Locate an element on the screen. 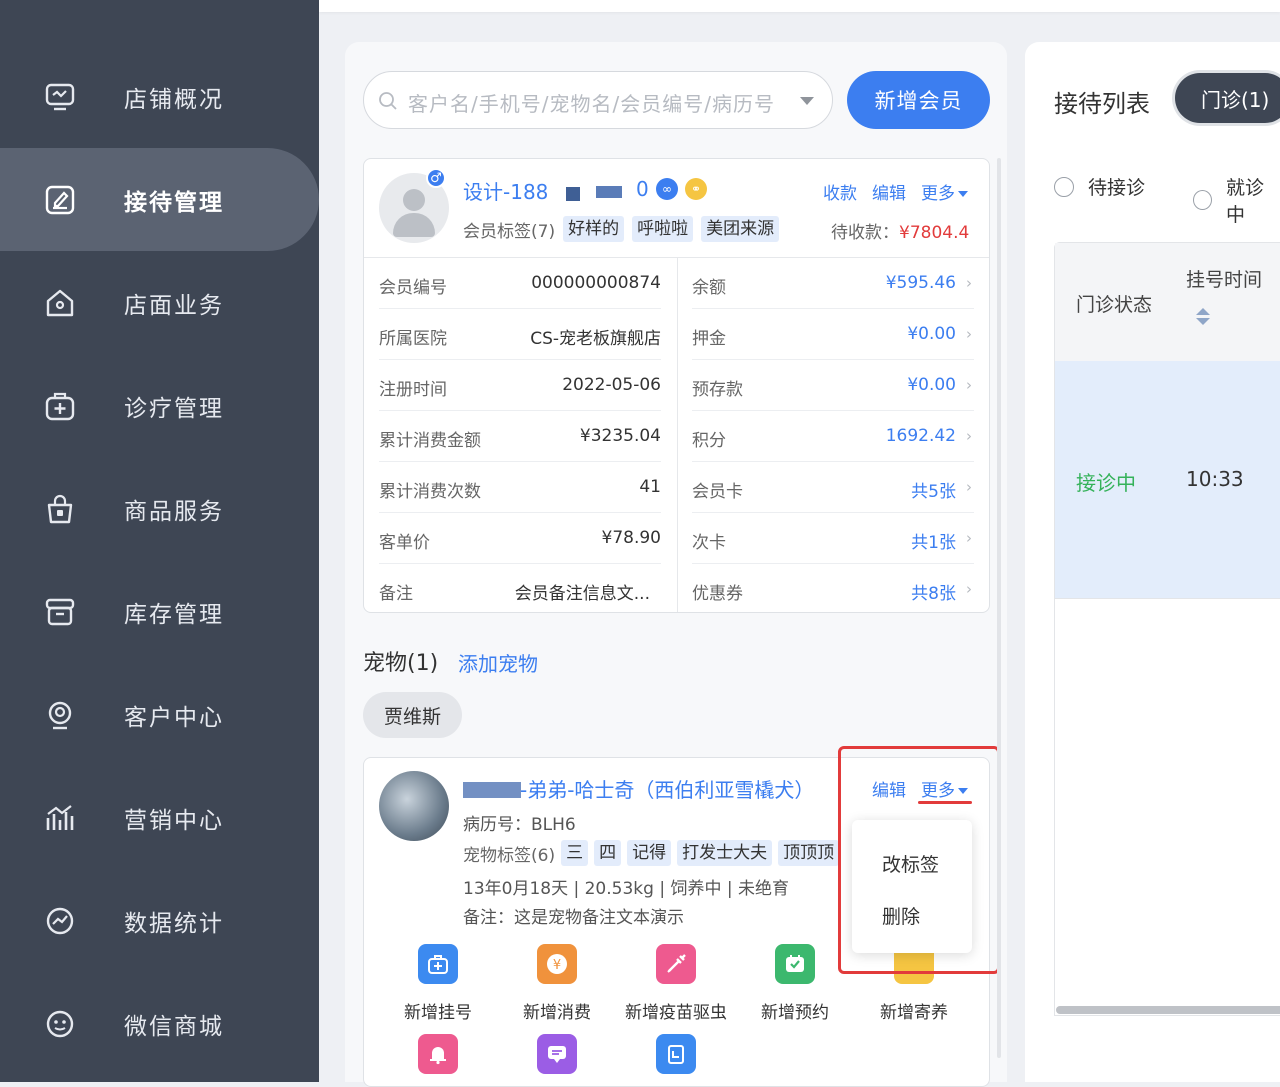 The image size is (1280, 1087). record-button is located at coordinates (676, 1054).